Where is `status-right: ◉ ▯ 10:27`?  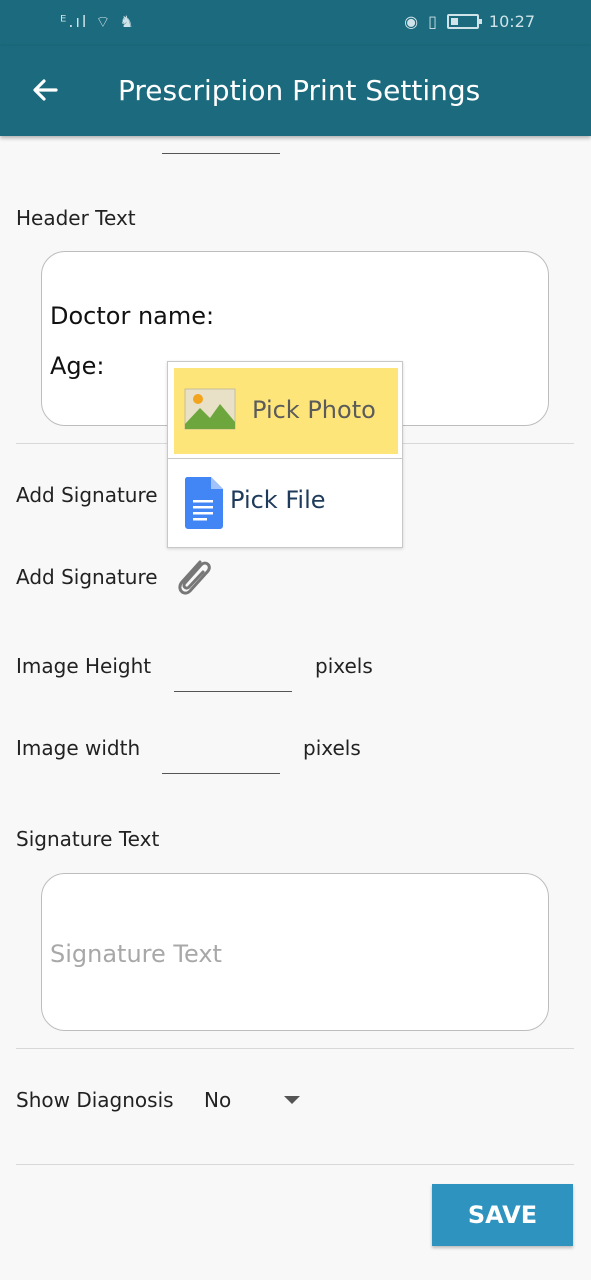
status-right: ◉ ▯ 10:27 is located at coordinates (469, 21).